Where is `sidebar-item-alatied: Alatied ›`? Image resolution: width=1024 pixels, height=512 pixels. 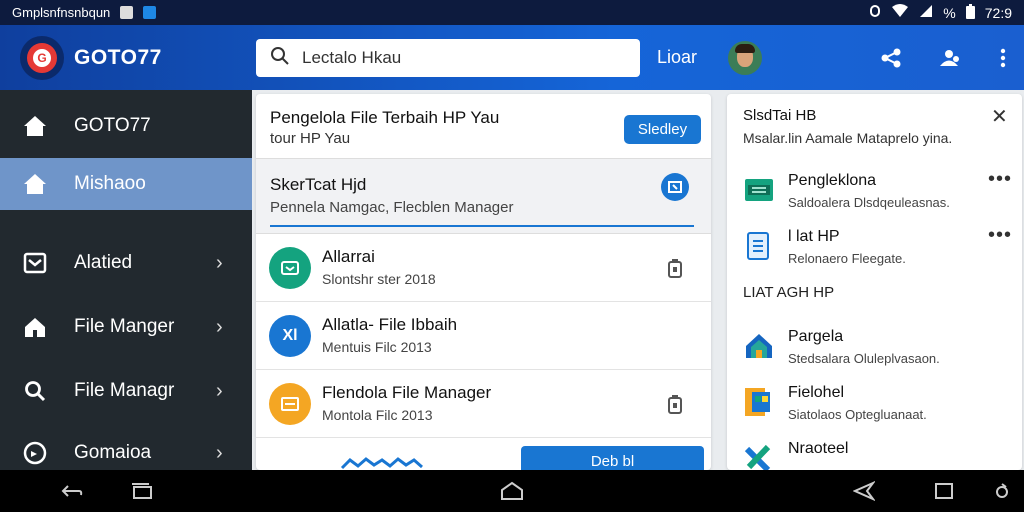 sidebar-item-alatied: Alatied › is located at coordinates (126, 263).